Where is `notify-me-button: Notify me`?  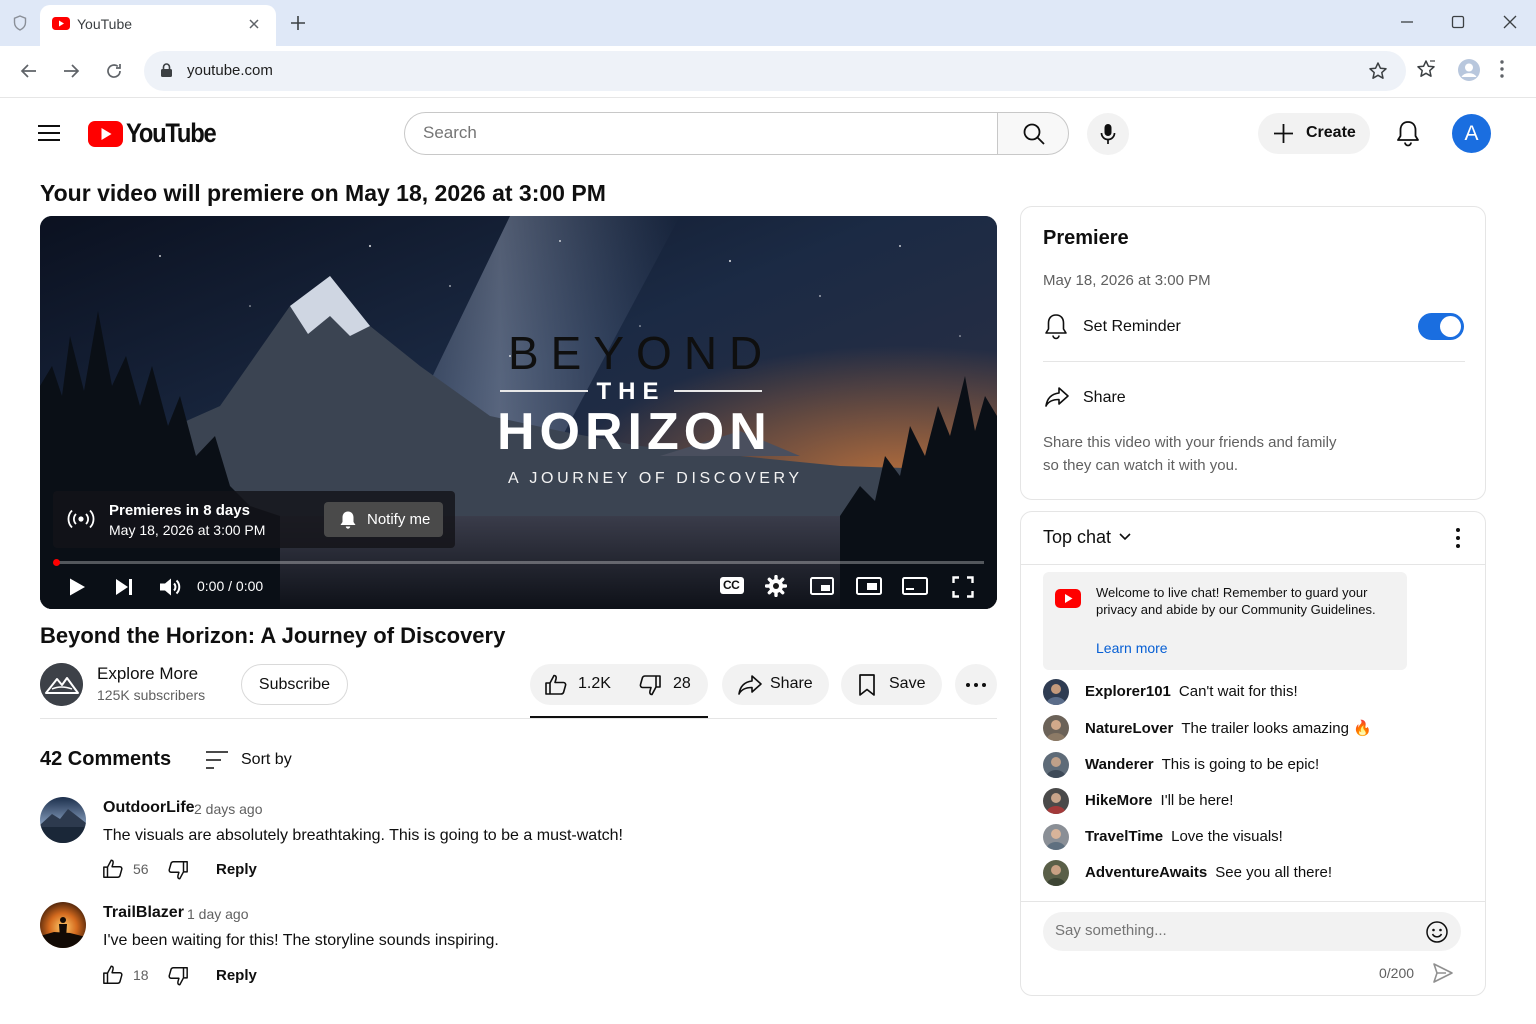
notify-me-button: Notify me is located at coordinates (383, 519).